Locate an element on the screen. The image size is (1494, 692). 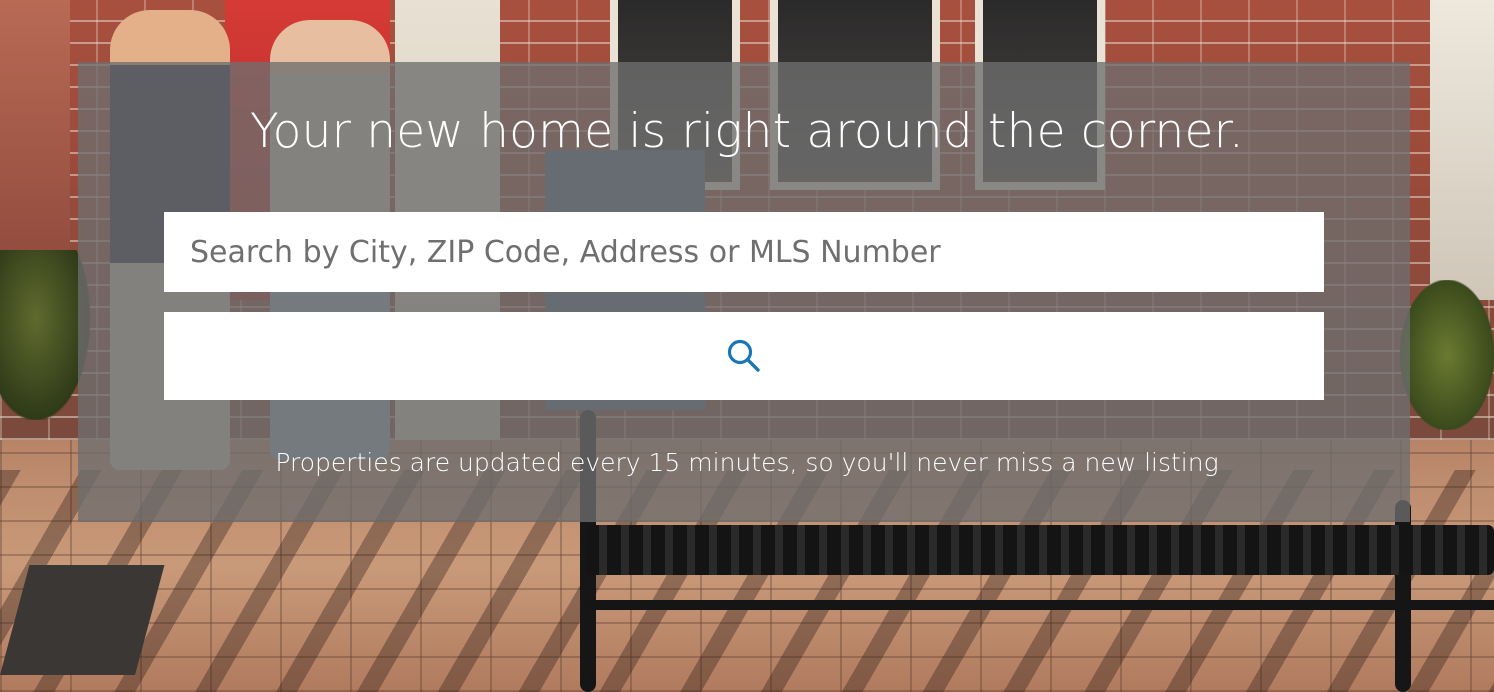
search-input is located at coordinates (744, 252).